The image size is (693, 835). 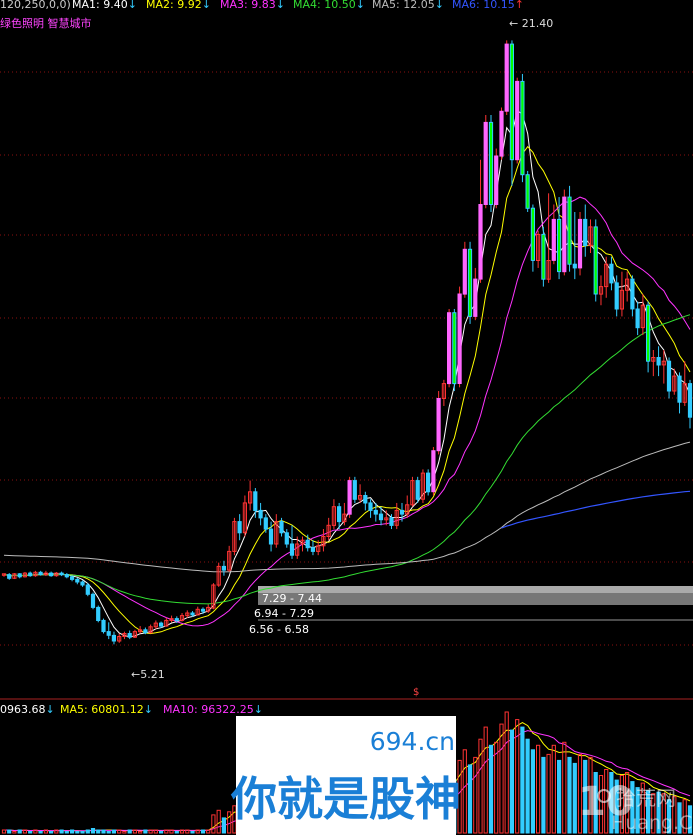 I want to click on ma-legend-item: MA3: 9.83↓, so click(x=252, y=5).